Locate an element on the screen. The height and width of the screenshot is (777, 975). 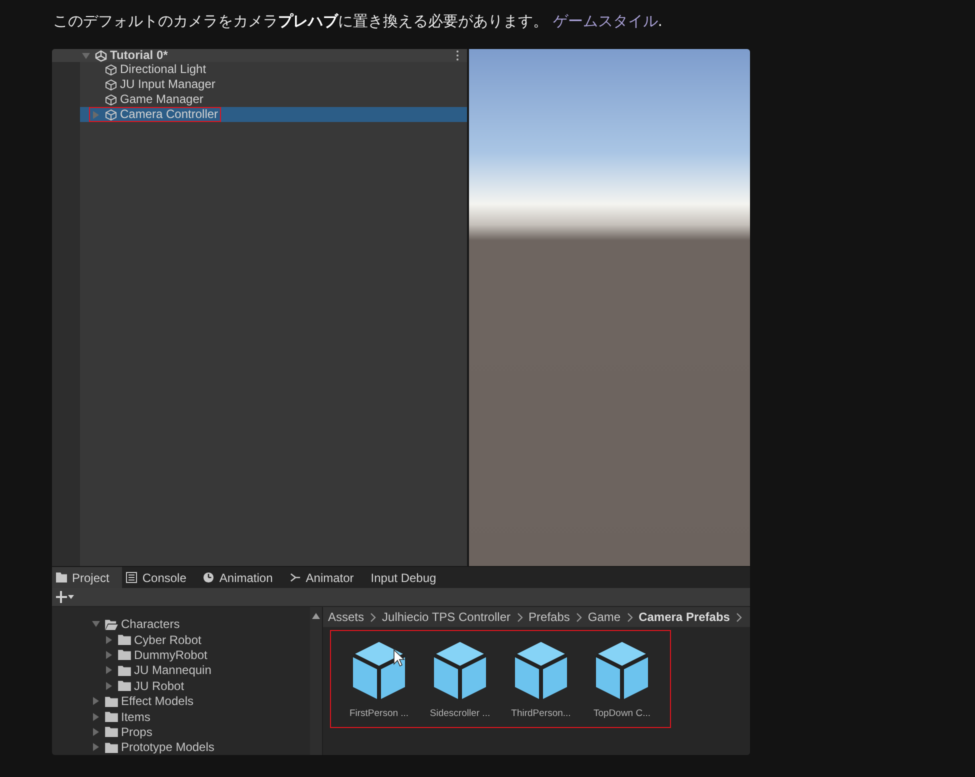
folder-label: Prototype Models is located at coordinates (167, 747).